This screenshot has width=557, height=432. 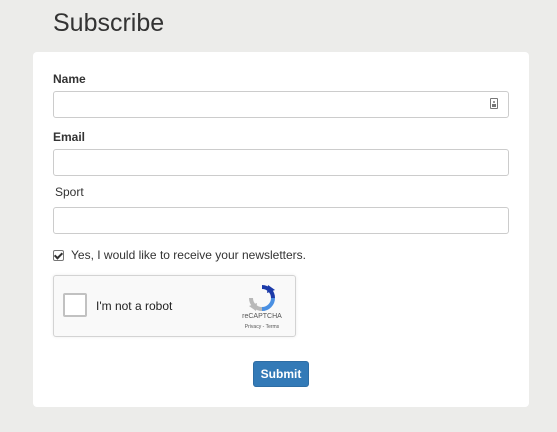 What do you see at coordinates (75, 305) in the screenshot?
I see `recaptcha-checkbox` at bounding box center [75, 305].